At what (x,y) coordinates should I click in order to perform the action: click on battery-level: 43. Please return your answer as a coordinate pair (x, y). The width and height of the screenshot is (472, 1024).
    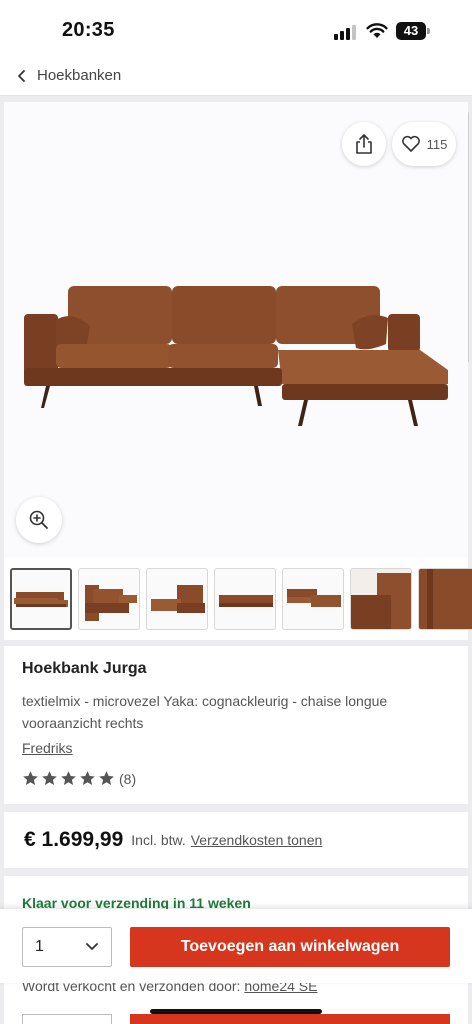
    Looking at the image, I should click on (411, 31).